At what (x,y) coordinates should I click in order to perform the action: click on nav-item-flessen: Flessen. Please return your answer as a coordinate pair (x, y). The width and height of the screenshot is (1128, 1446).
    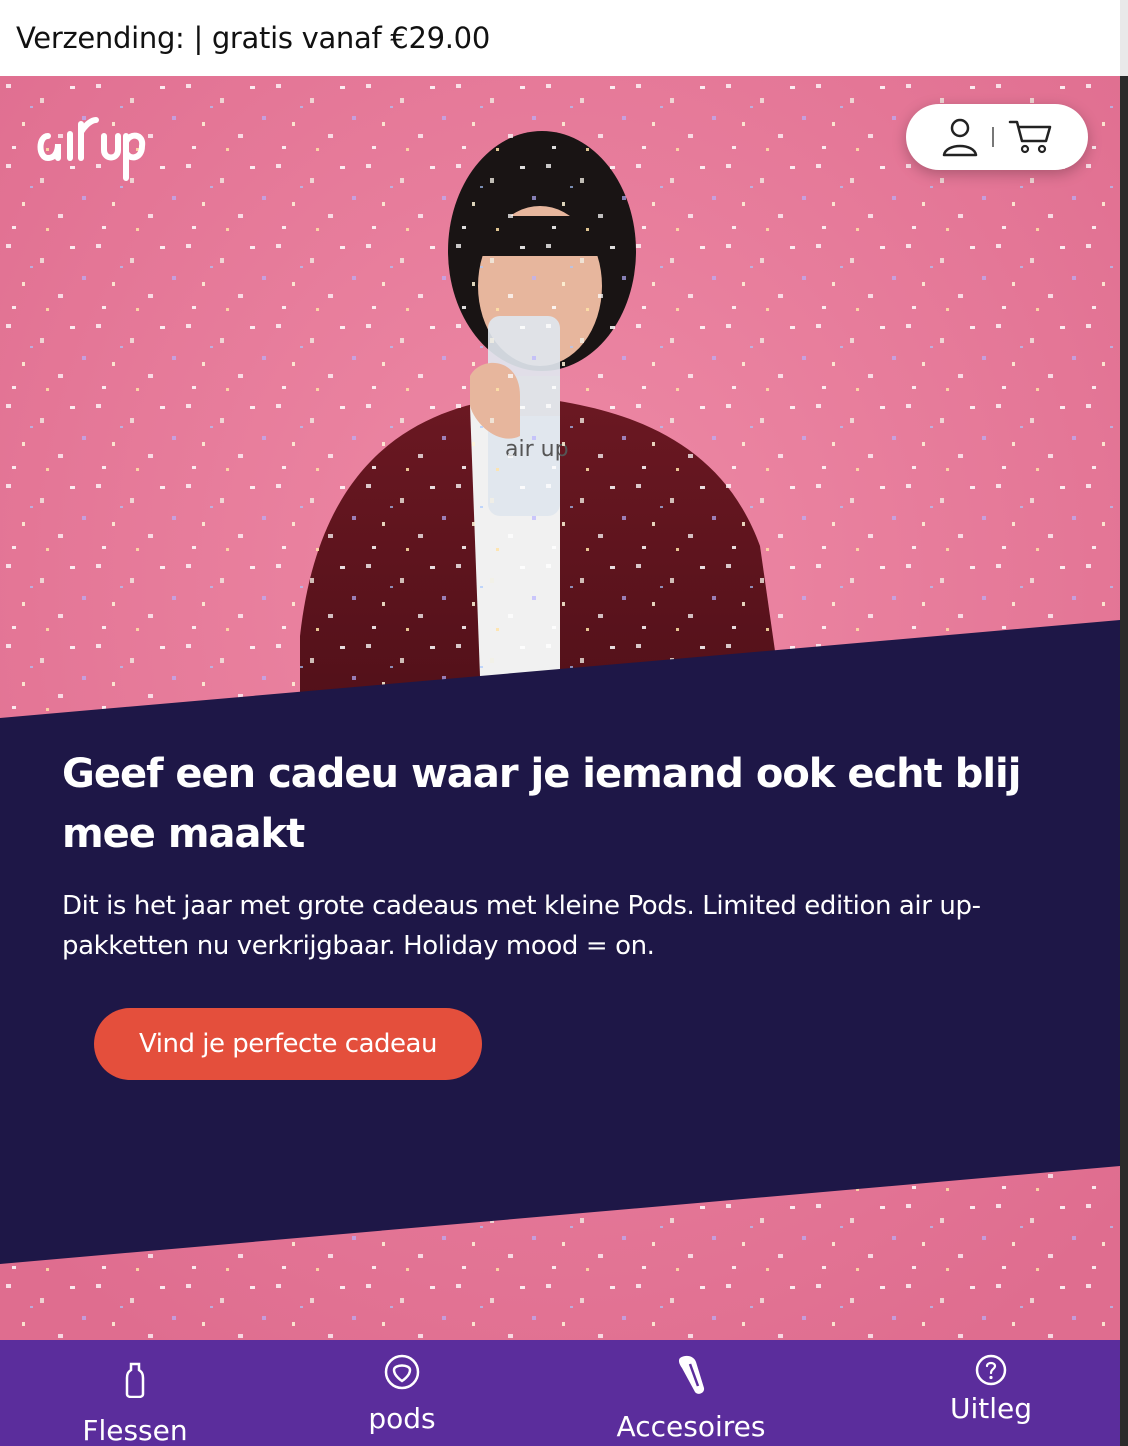
    Looking at the image, I should click on (135, 1404).